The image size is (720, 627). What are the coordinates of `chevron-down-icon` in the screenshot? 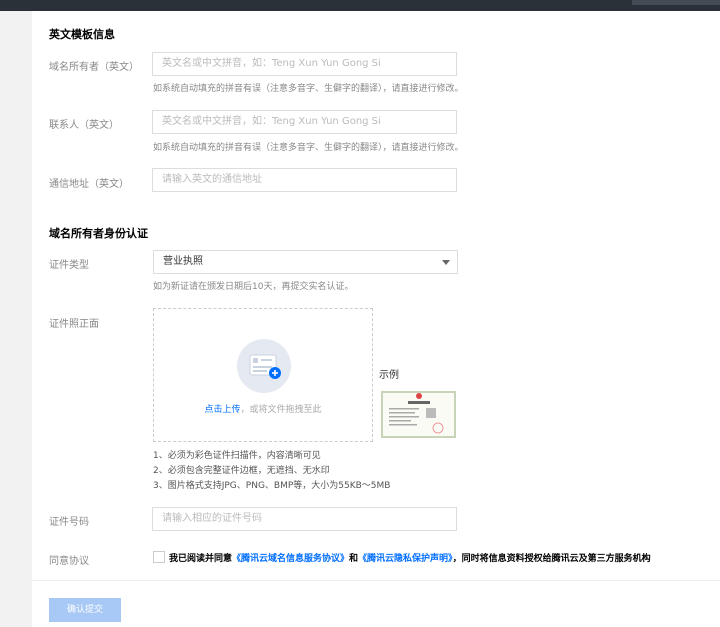 It's located at (446, 262).